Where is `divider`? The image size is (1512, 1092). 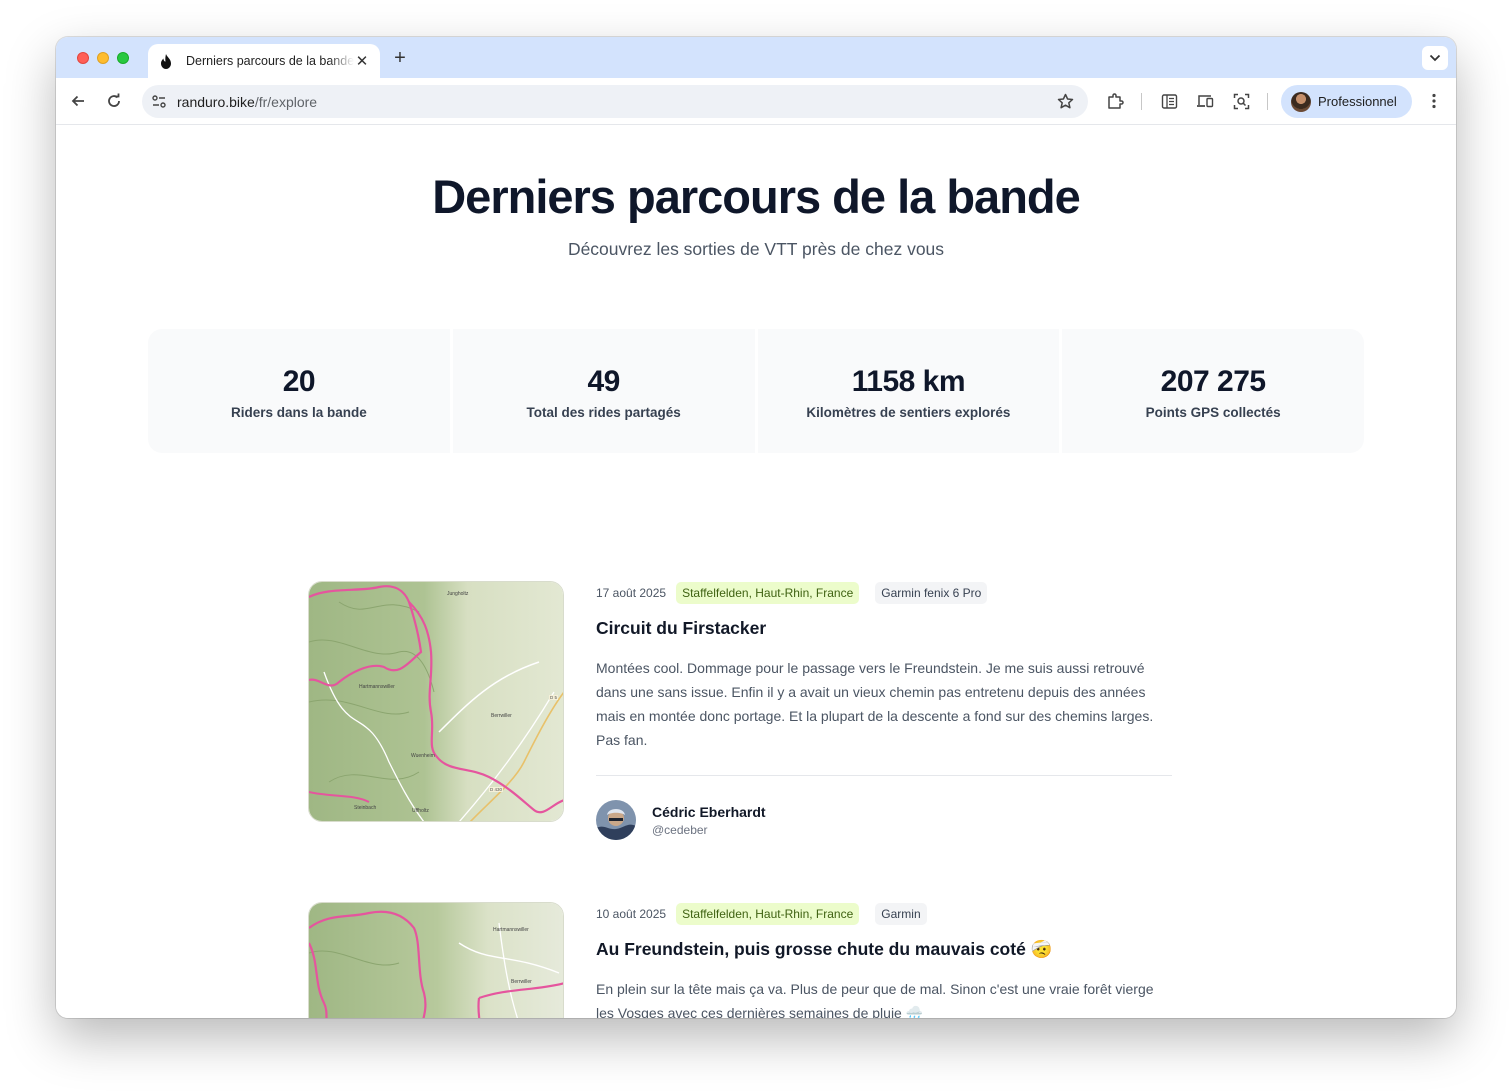 divider is located at coordinates (884, 775).